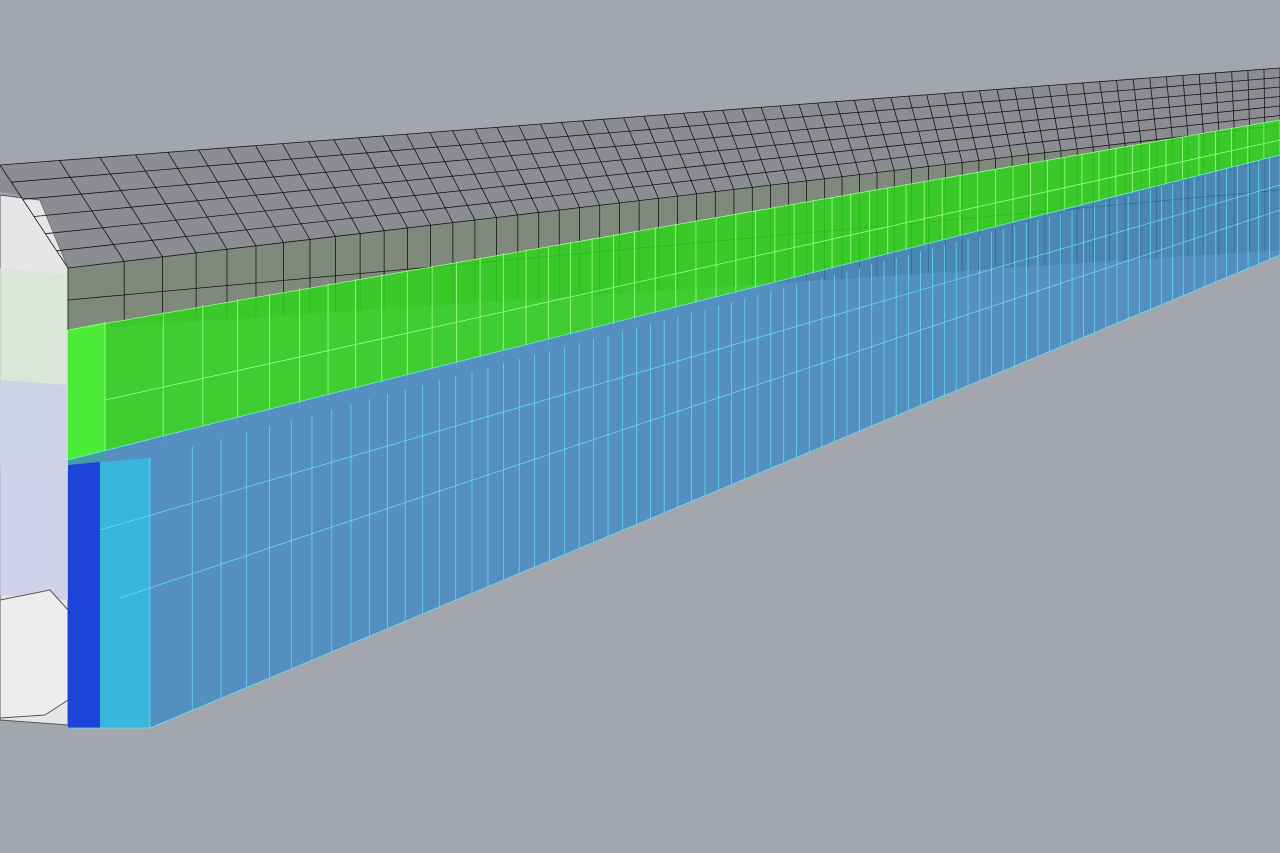 The width and height of the screenshot is (1280, 853). I want to click on green-band-end, so click(86, 393).